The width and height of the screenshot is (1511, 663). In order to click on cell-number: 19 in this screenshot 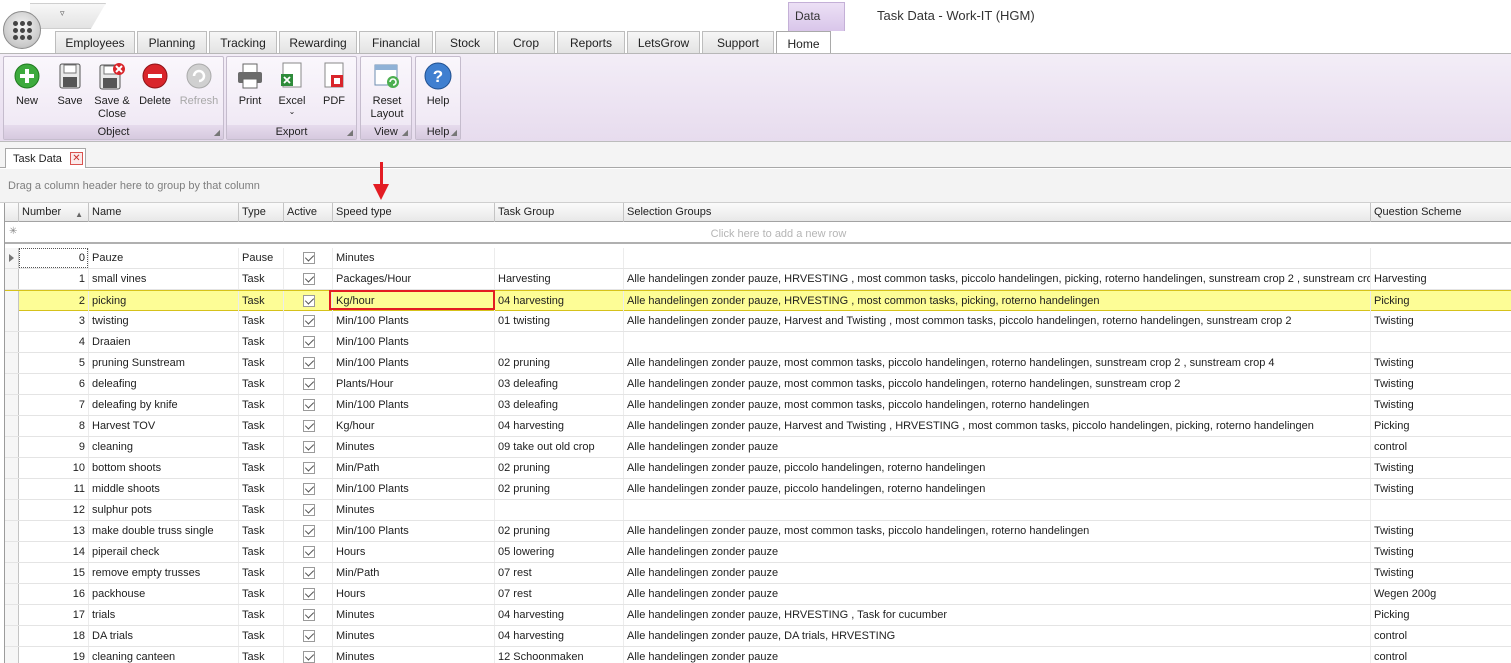, I will do `click(54, 655)`.